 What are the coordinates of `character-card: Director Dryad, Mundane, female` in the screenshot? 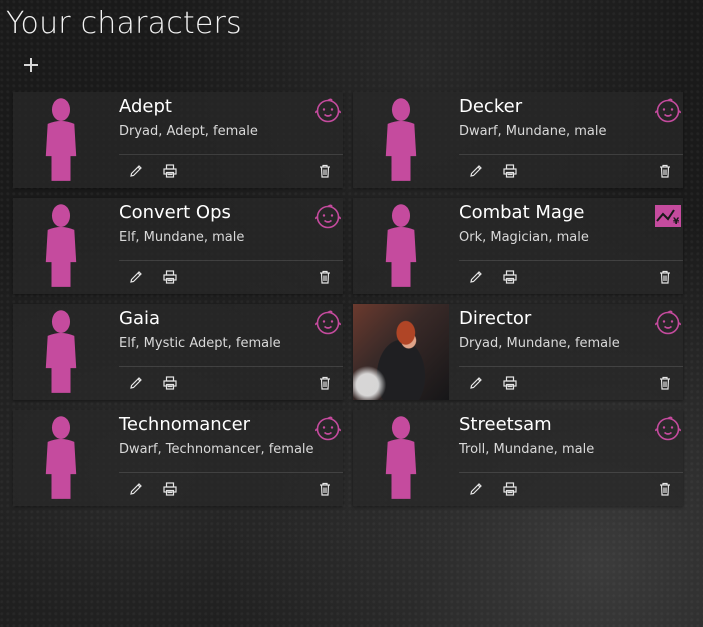 It's located at (518, 352).